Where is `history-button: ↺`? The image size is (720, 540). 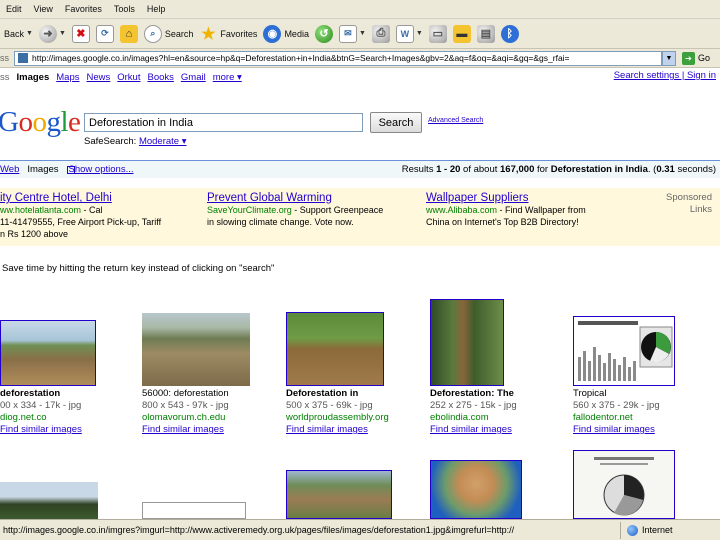
history-button: ↺ is located at coordinates (323, 34).